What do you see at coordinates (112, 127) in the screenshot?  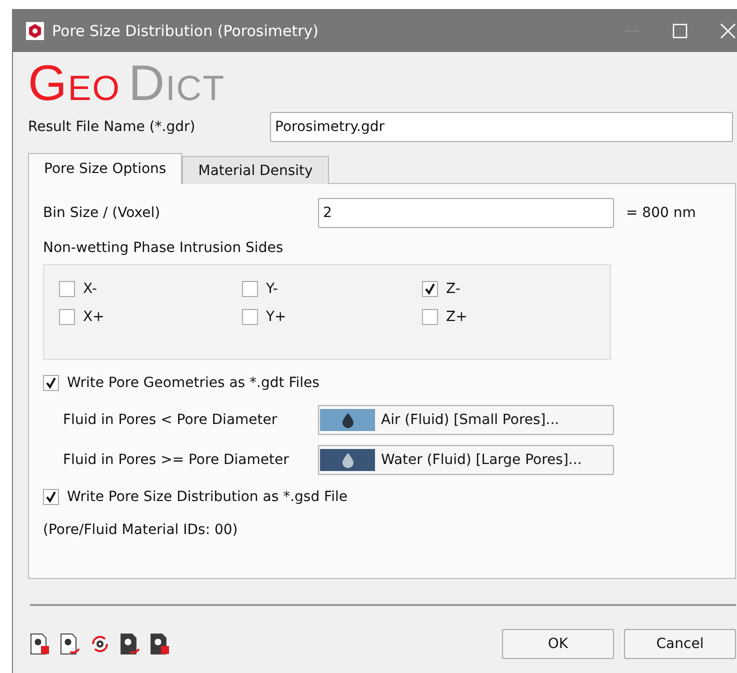 I see `field-label: Result File Name (*.gdr)` at bounding box center [112, 127].